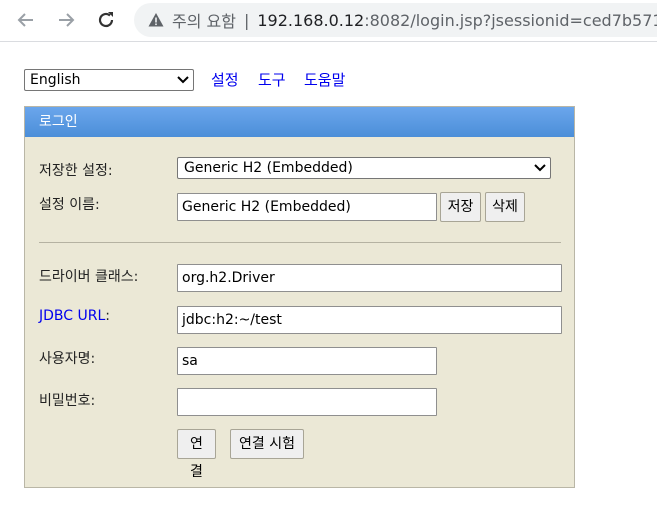 The height and width of the screenshot is (521, 657). Describe the element at coordinates (272, 79) in the screenshot. I see `tools-link: 도구` at that location.